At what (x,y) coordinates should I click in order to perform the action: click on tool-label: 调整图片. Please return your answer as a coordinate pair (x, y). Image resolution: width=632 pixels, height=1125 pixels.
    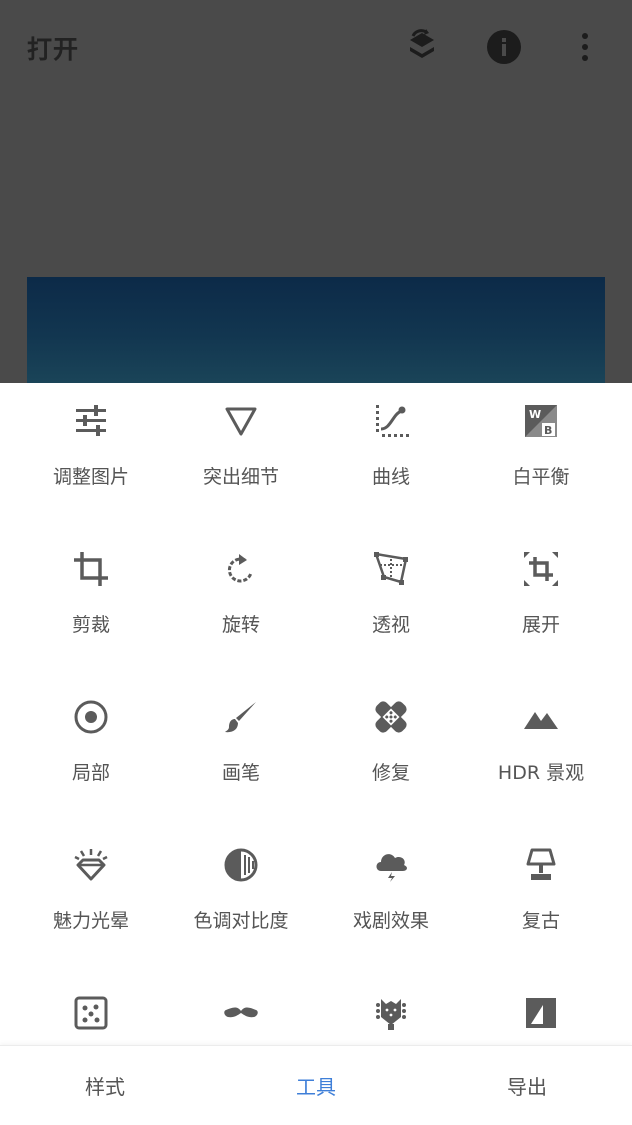
    Looking at the image, I should click on (90, 477).